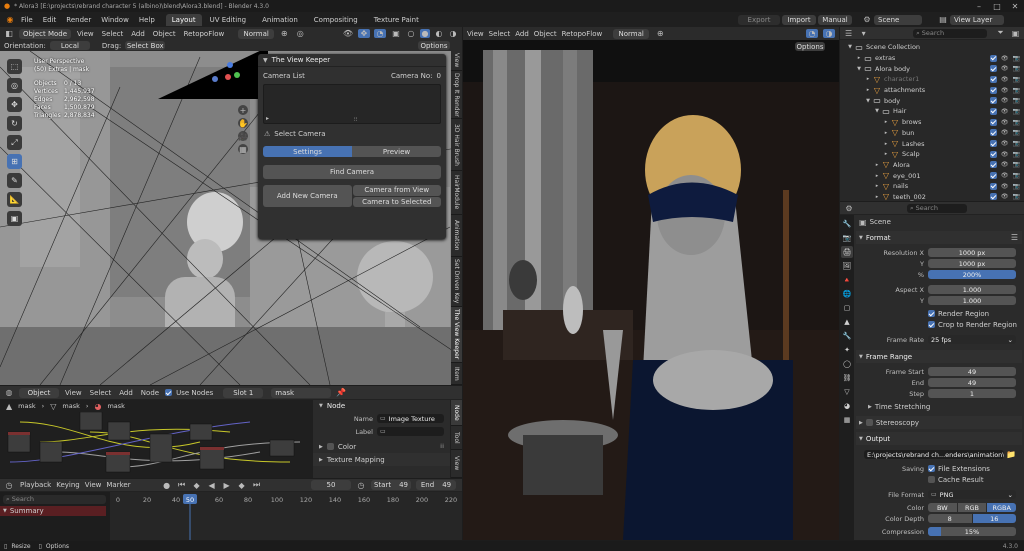  I want to click on measure-tool-icon: 📐, so click(14, 199).